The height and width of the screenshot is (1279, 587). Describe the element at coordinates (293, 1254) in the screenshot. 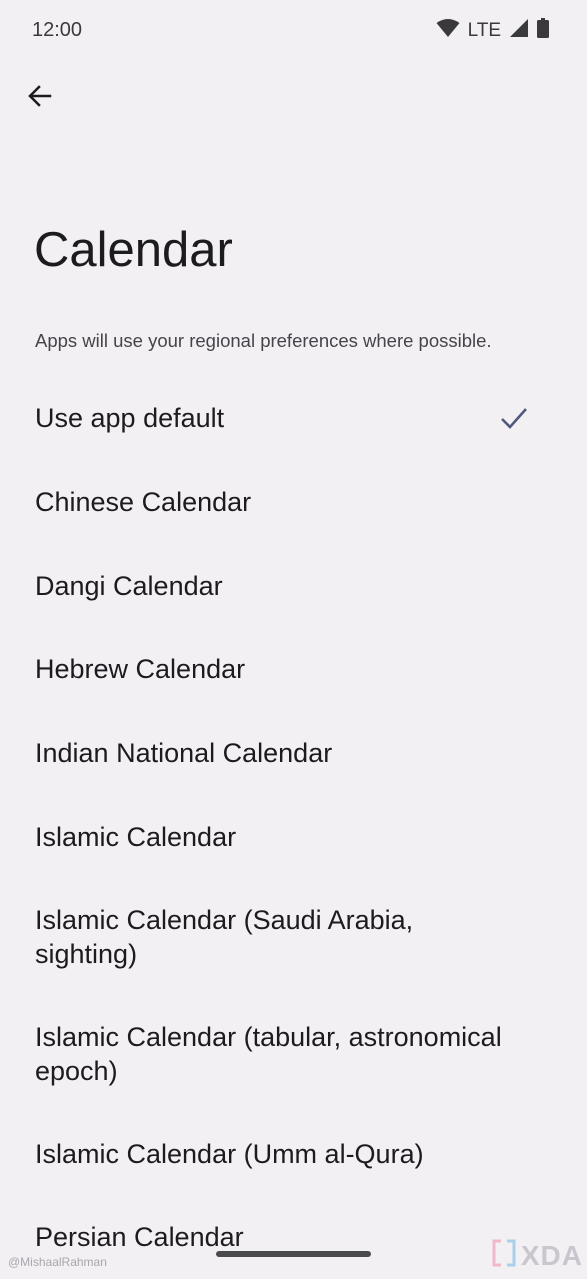

I see `gesture-nav-handle` at that location.